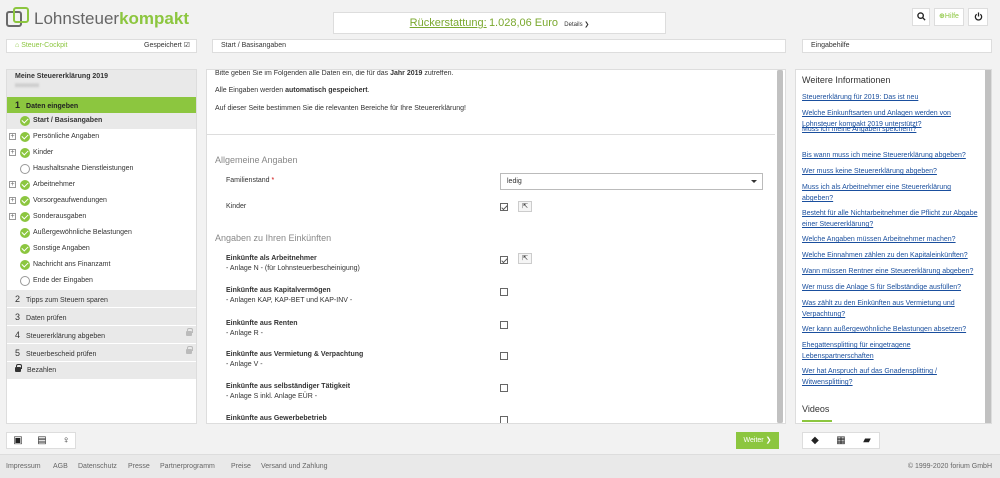  I want to click on videos-heading: Videos, so click(816, 409).